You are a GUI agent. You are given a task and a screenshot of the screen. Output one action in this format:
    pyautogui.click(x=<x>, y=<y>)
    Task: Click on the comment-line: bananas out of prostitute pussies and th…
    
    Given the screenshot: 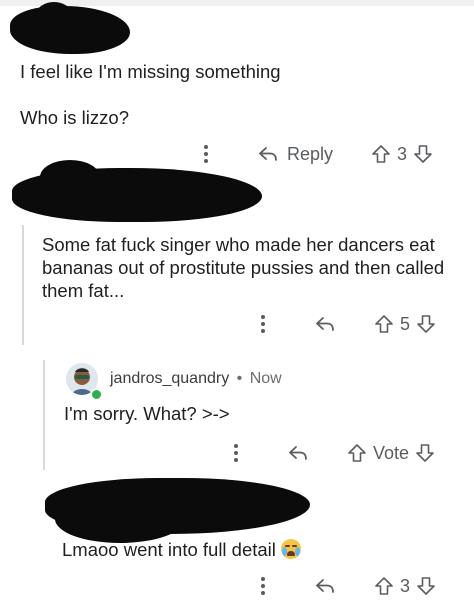 What is the action you would take?
    pyautogui.click(x=243, y=267)
    